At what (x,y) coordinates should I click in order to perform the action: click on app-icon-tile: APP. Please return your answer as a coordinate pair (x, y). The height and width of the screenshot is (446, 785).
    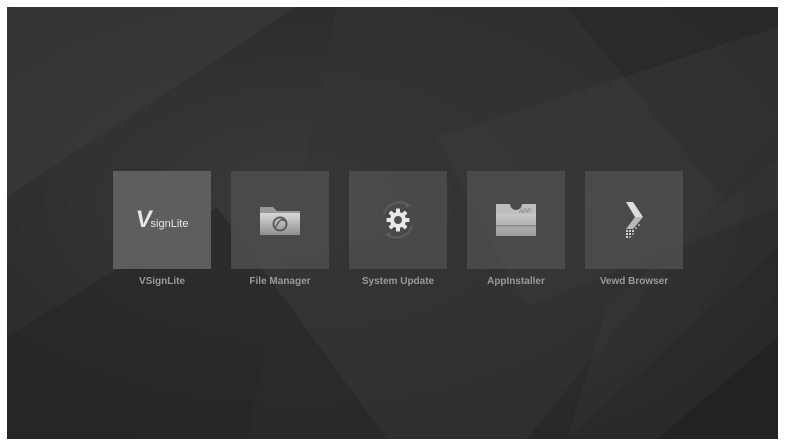
    Looking at the image, I should click on (516, 220).